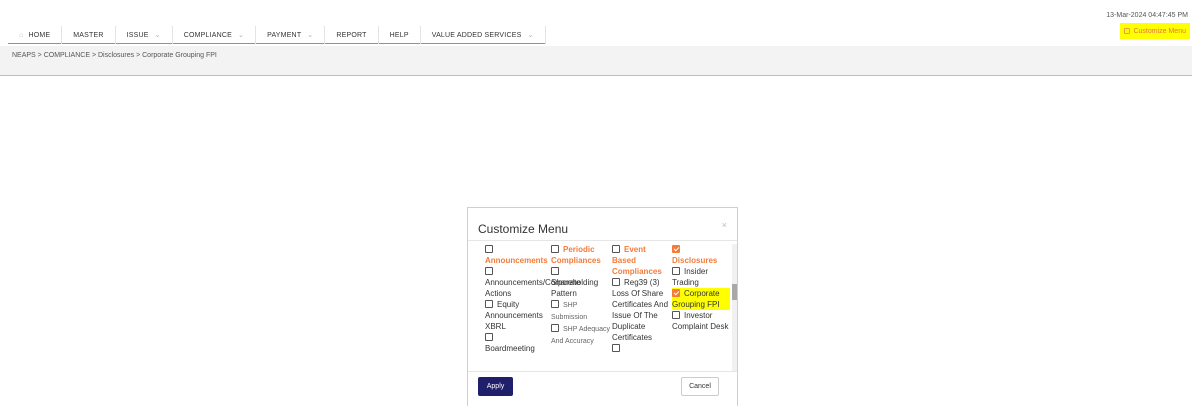  What do you see at coordinates (523, 229) in the screenshot?
I see `modal-title: Customize Menu` at bounding box center [523, 229].